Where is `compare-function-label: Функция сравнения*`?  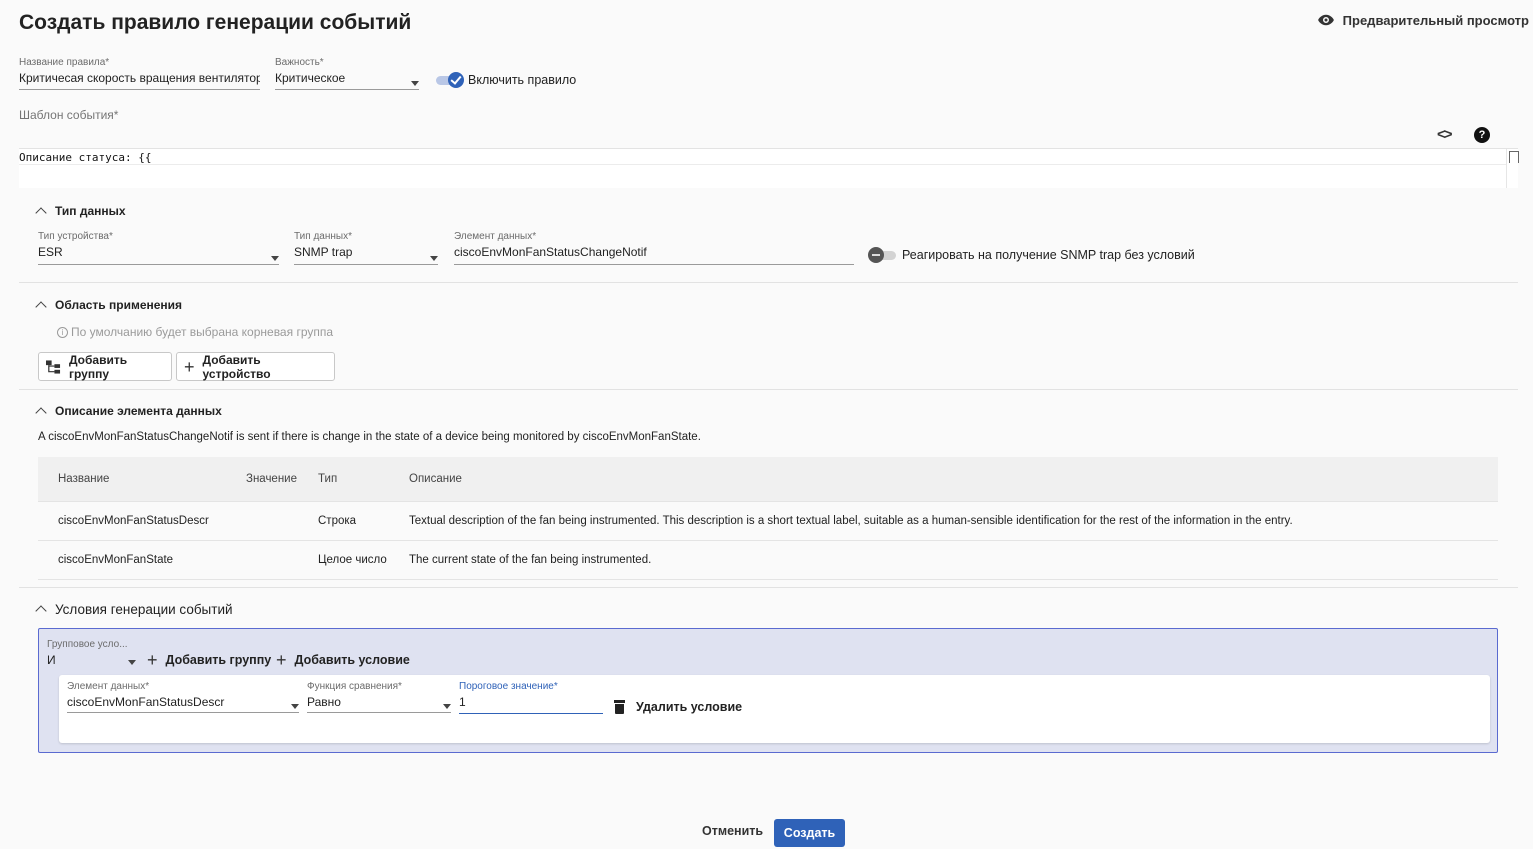 compare-function-label: Функция сравнения* is located at coordinates (354, 686).